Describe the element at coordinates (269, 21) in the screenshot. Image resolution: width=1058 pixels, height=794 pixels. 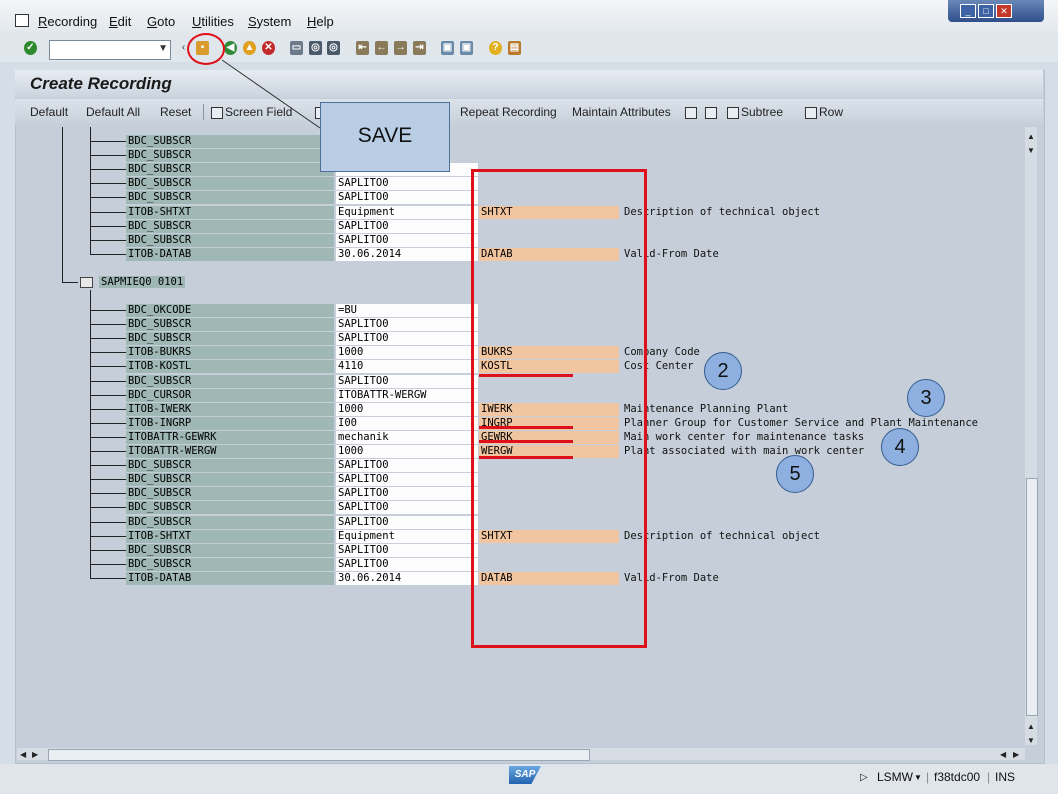
I see `menu-system: System` at that location.